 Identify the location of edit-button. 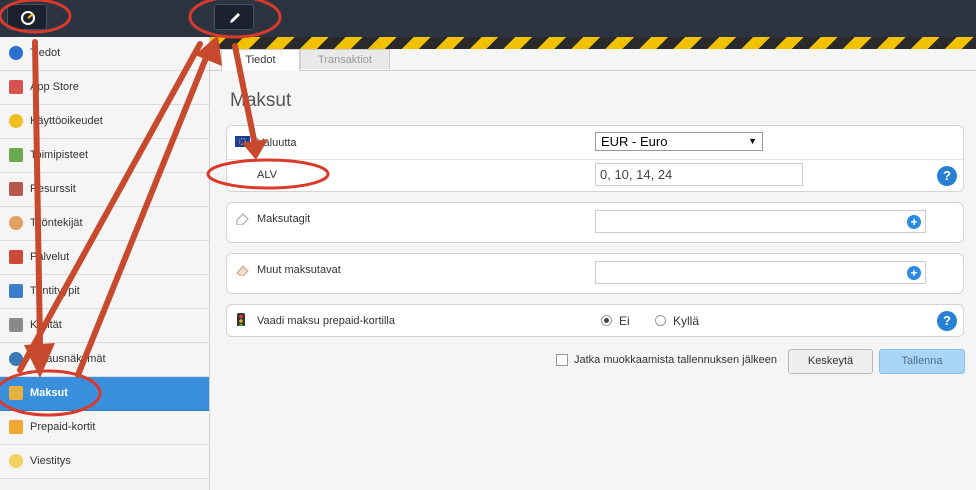
(234, 17).